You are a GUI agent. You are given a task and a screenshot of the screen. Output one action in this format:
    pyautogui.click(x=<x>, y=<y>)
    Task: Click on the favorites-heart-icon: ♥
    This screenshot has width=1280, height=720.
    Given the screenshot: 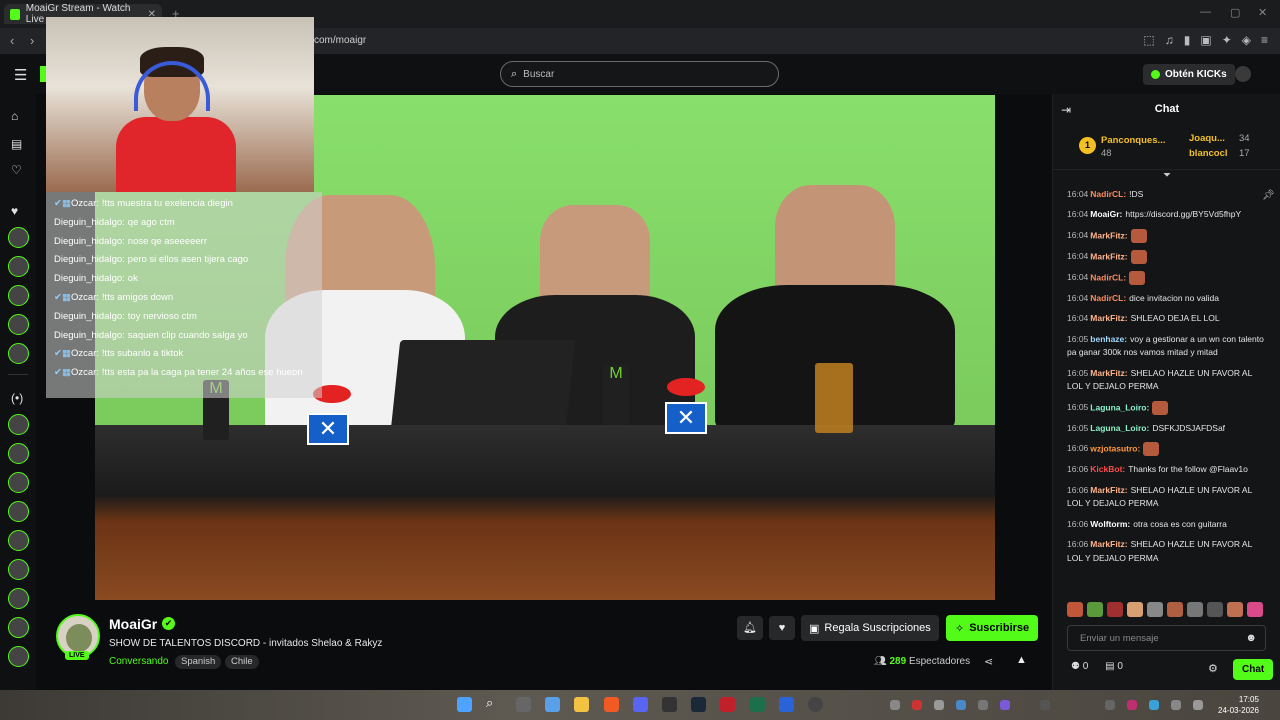 What is the action you would take?
    pyautogui.click(x=14, y=211)
    